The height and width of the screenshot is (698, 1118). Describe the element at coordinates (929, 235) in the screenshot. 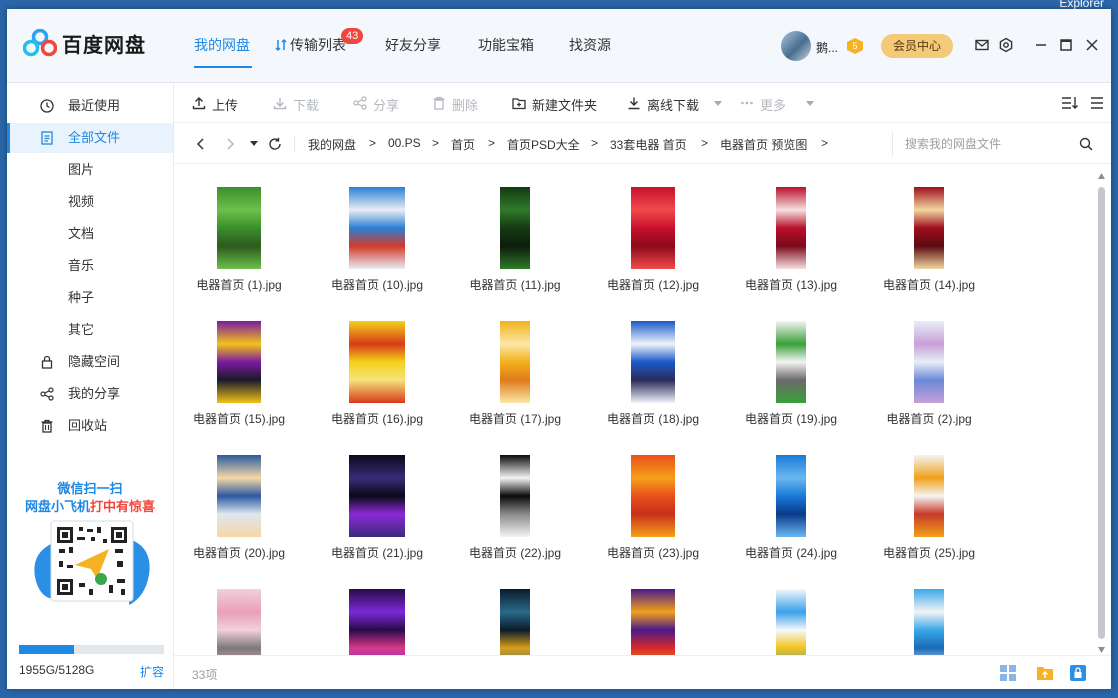

I see `file-item: 电器首页 (14).jpg` at that location.